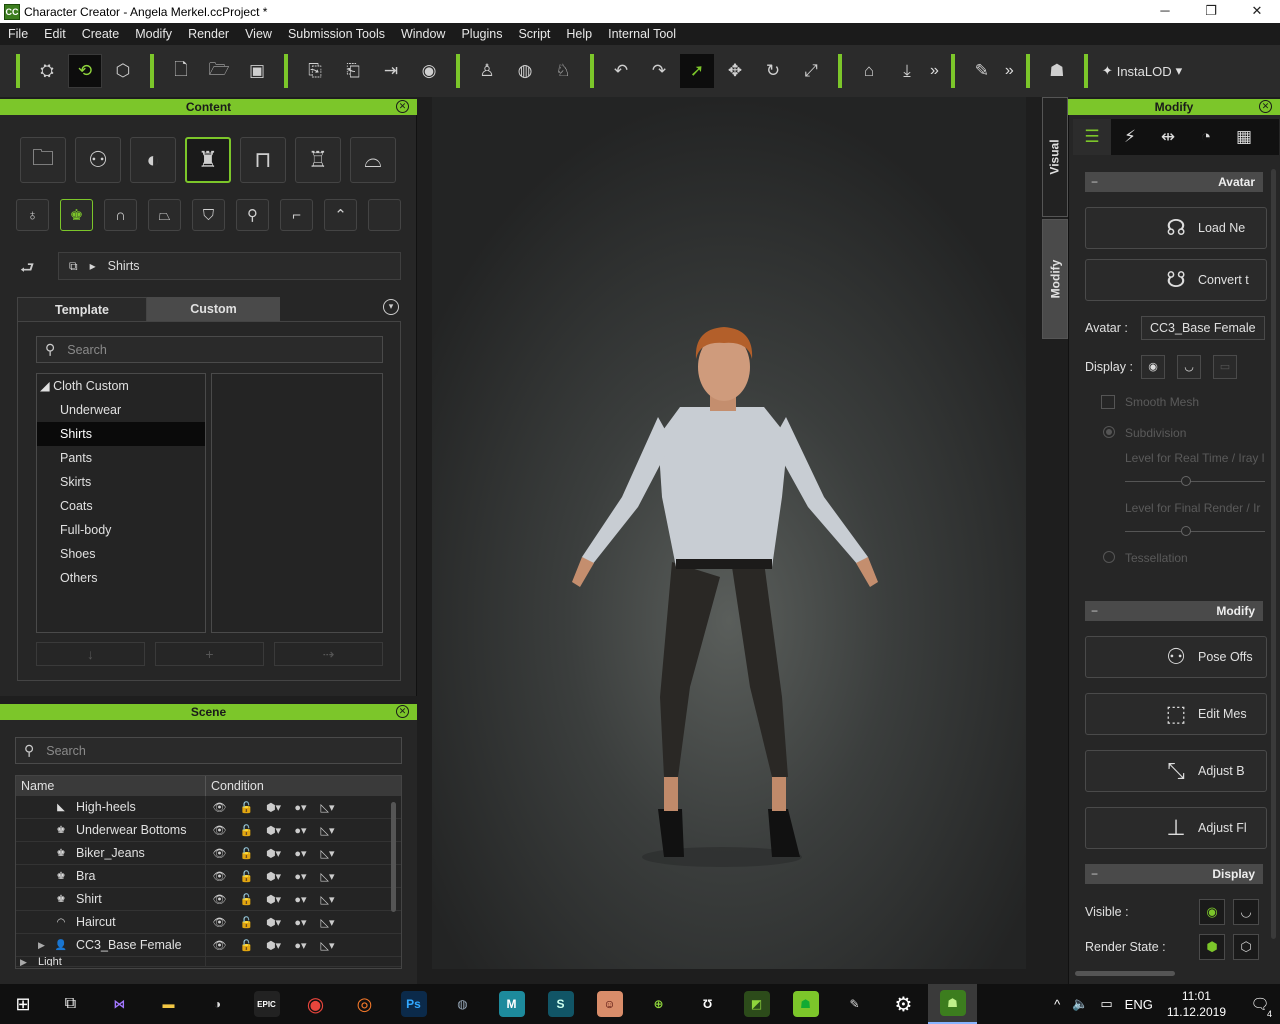 Image resolution: width=1280 pixels, height=1024 pixels. I want to click on target-app-icon: ⊕, so click(658, 1004).